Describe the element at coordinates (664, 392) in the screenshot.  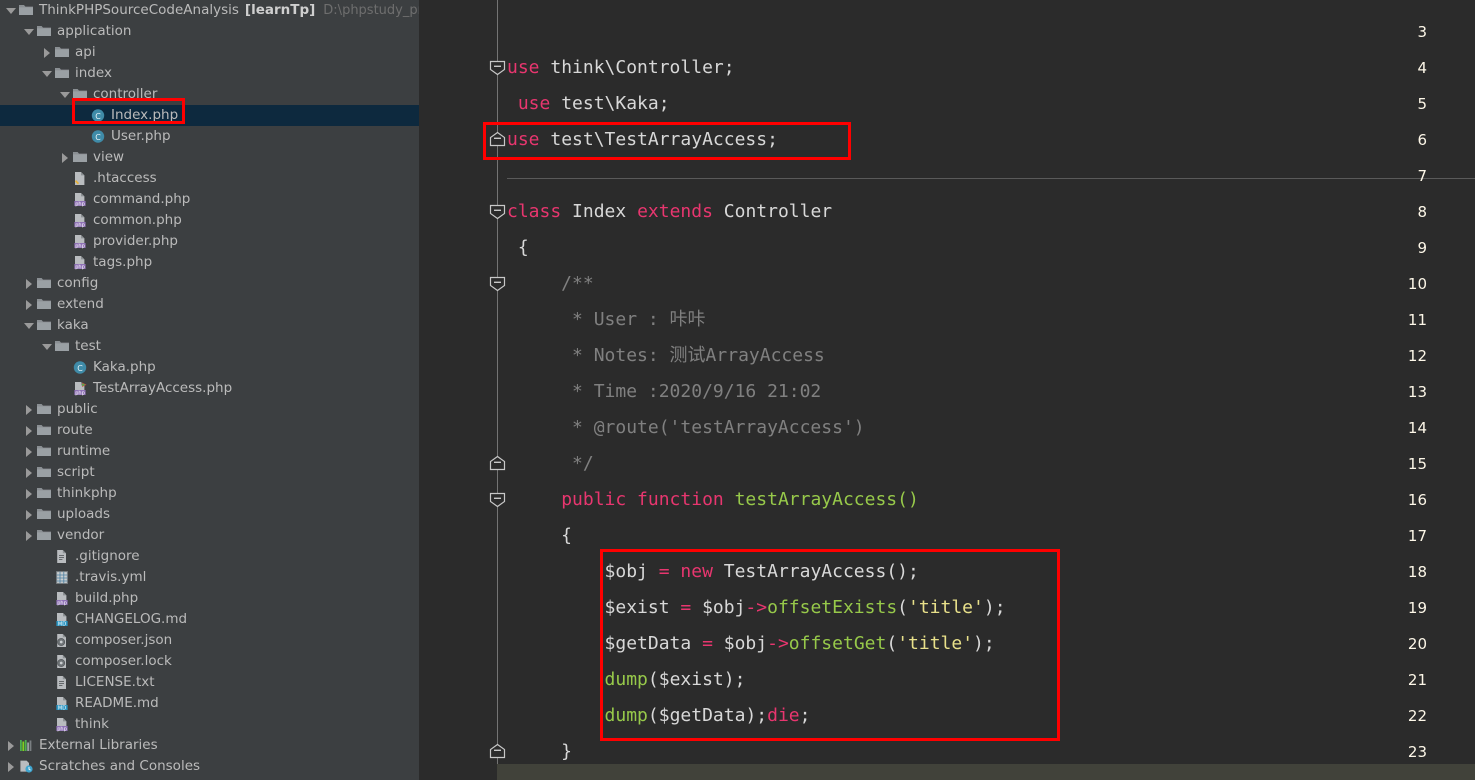
I see `code-line: * Time :2020/9/16 21:02` at that location.